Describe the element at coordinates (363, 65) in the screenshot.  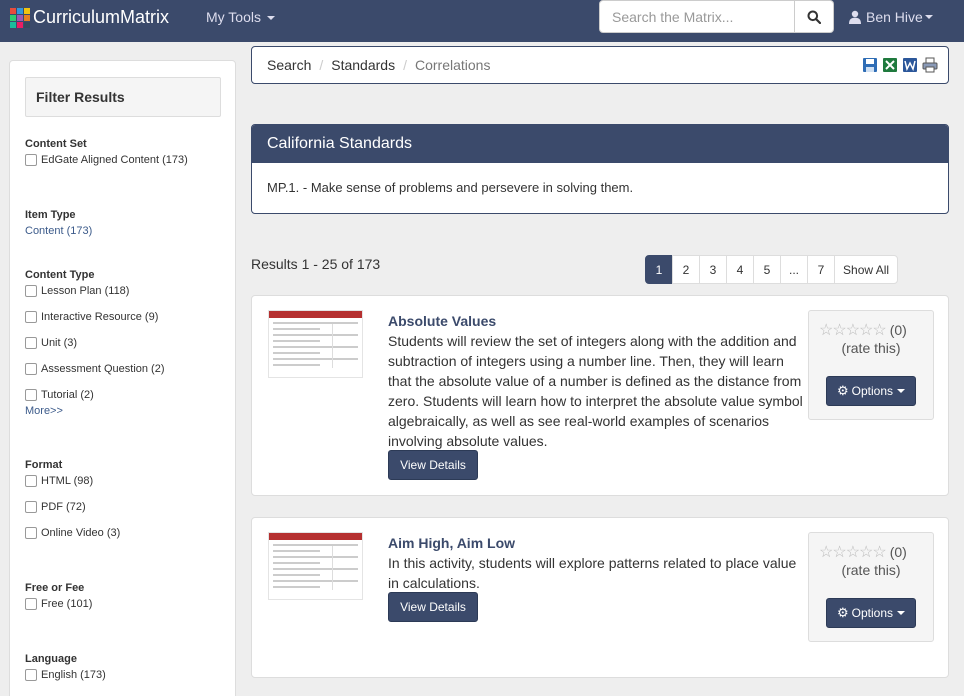
I see `breadcrumb-standards: Standards` at that location.